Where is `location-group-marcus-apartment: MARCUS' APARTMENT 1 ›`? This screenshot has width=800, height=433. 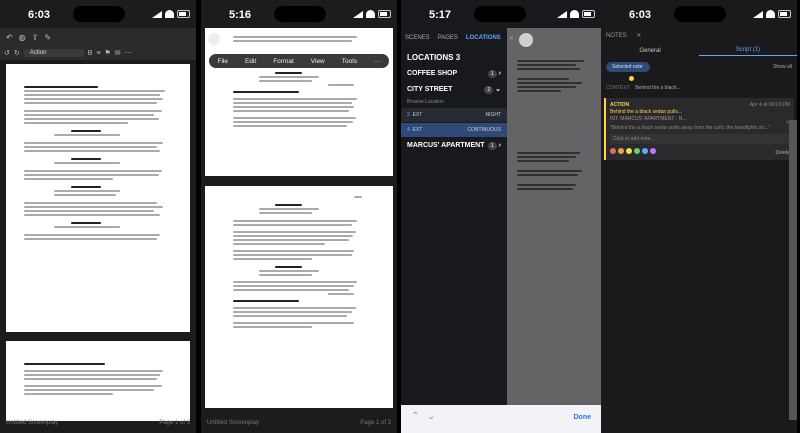 location-group-marcus-apartment: MARCUS' APARTMENT 1 › is located at coordinates (454, 145).